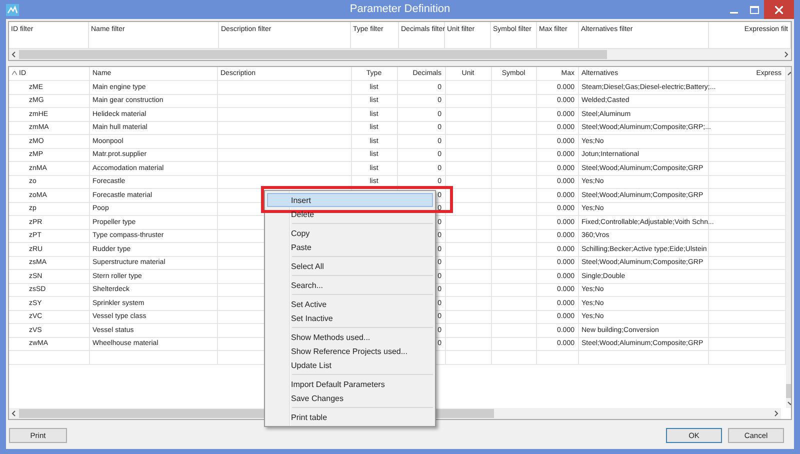 The width and height of the screenshot is (800, 454). What do you see at coordinates (734, 13) in the screenshot?
I see `minimize-icon` at bounding box center [734, 13].